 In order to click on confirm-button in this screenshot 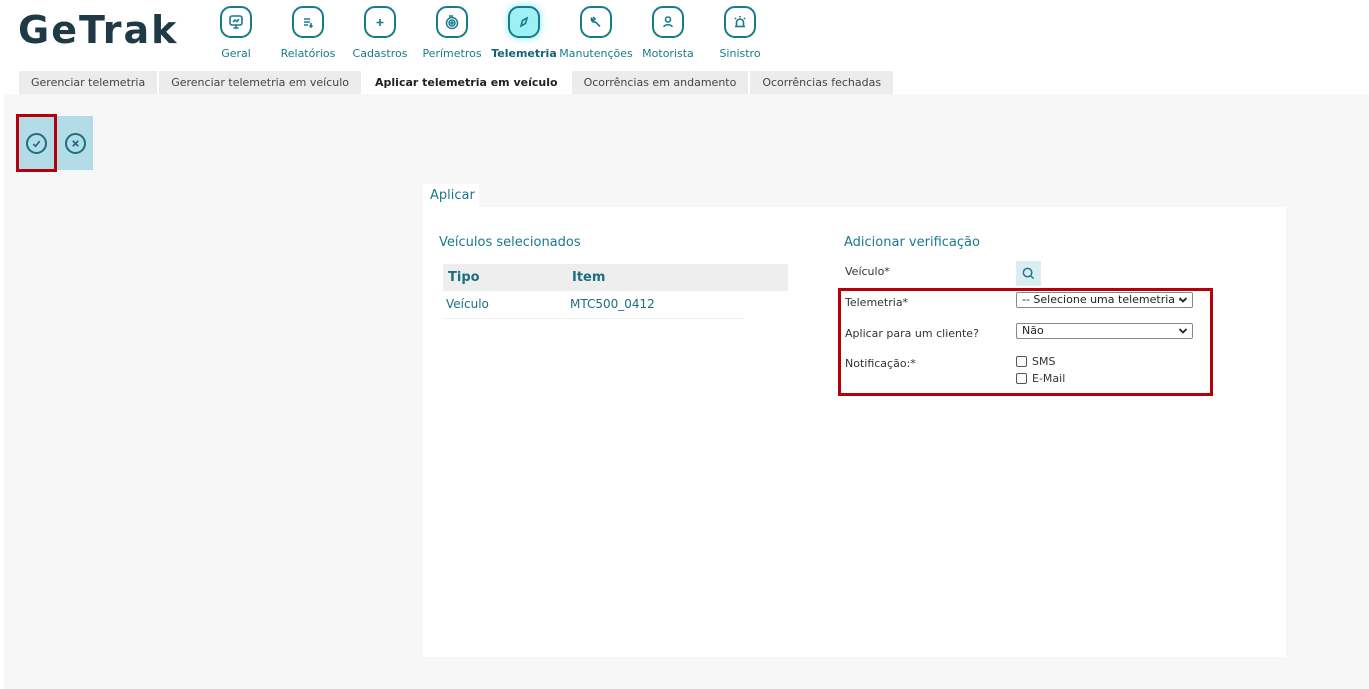, I will do `click(36, 143)`.